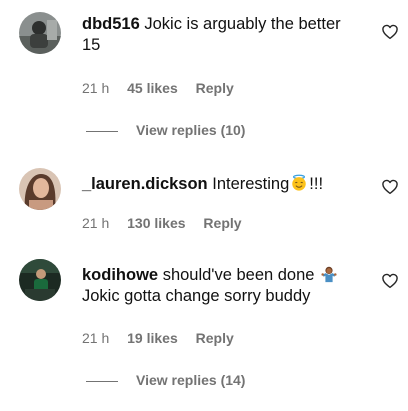  Describe the element at coordinates (111, 24) in the screenshot. I see `username-link: dbd516` at that location.